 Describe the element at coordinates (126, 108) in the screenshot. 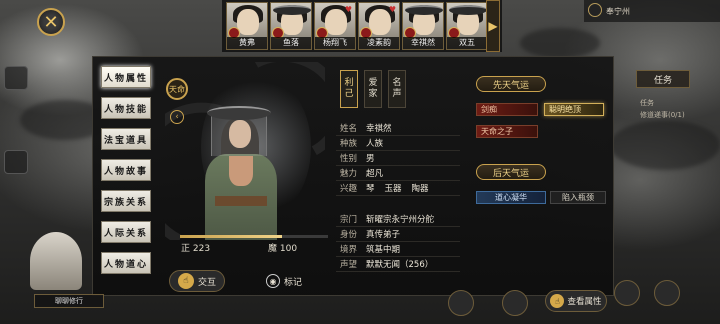

I see `side-tab: 人物技能` at that location.